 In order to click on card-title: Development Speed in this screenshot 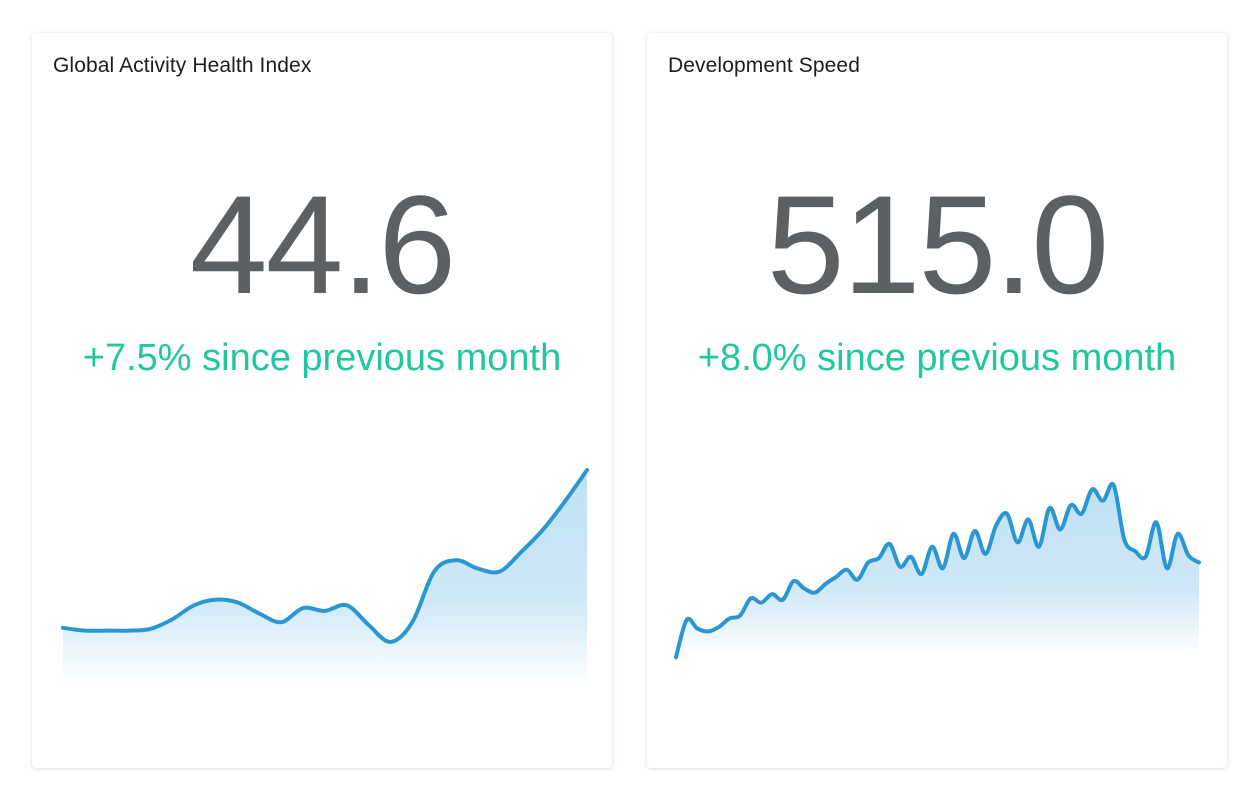, I will do `click(764, 65)`.